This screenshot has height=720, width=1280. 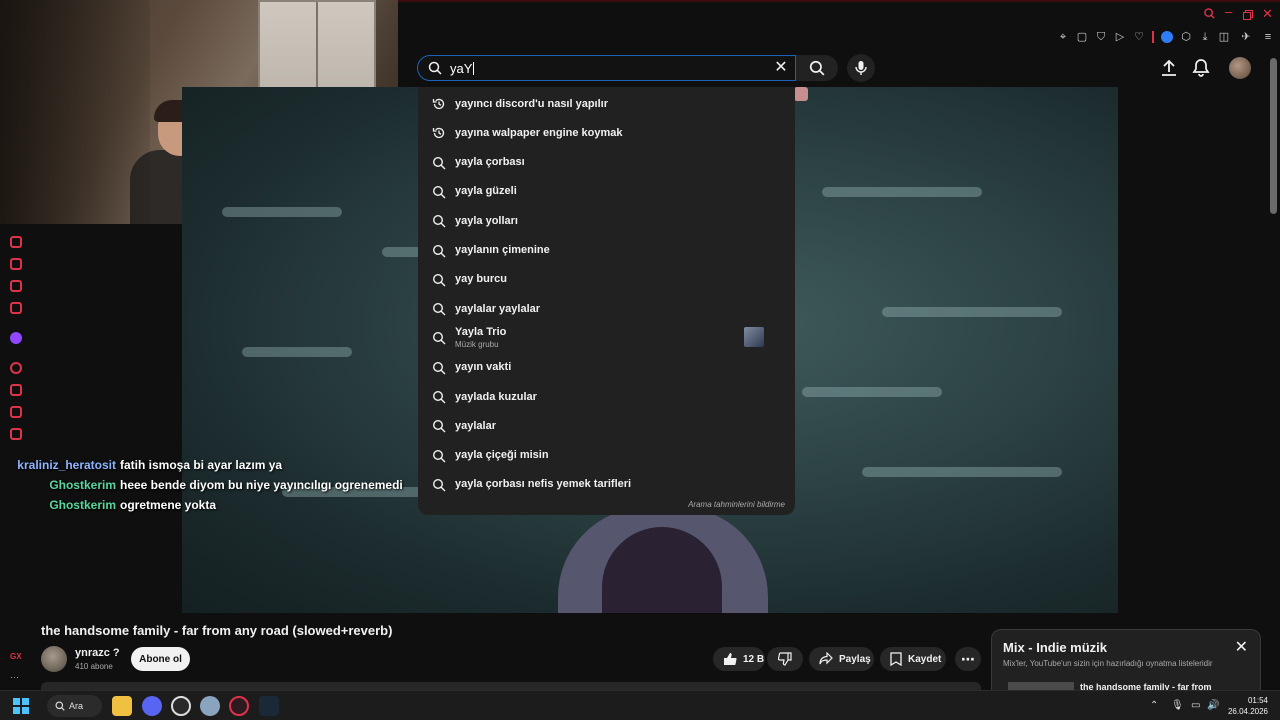 What do you see at coordinates (606, 484) in the screenshot?
I see `suggestion-item: yayla çorbası nefis yemek tarifleri` at bounding box center [606, 484].